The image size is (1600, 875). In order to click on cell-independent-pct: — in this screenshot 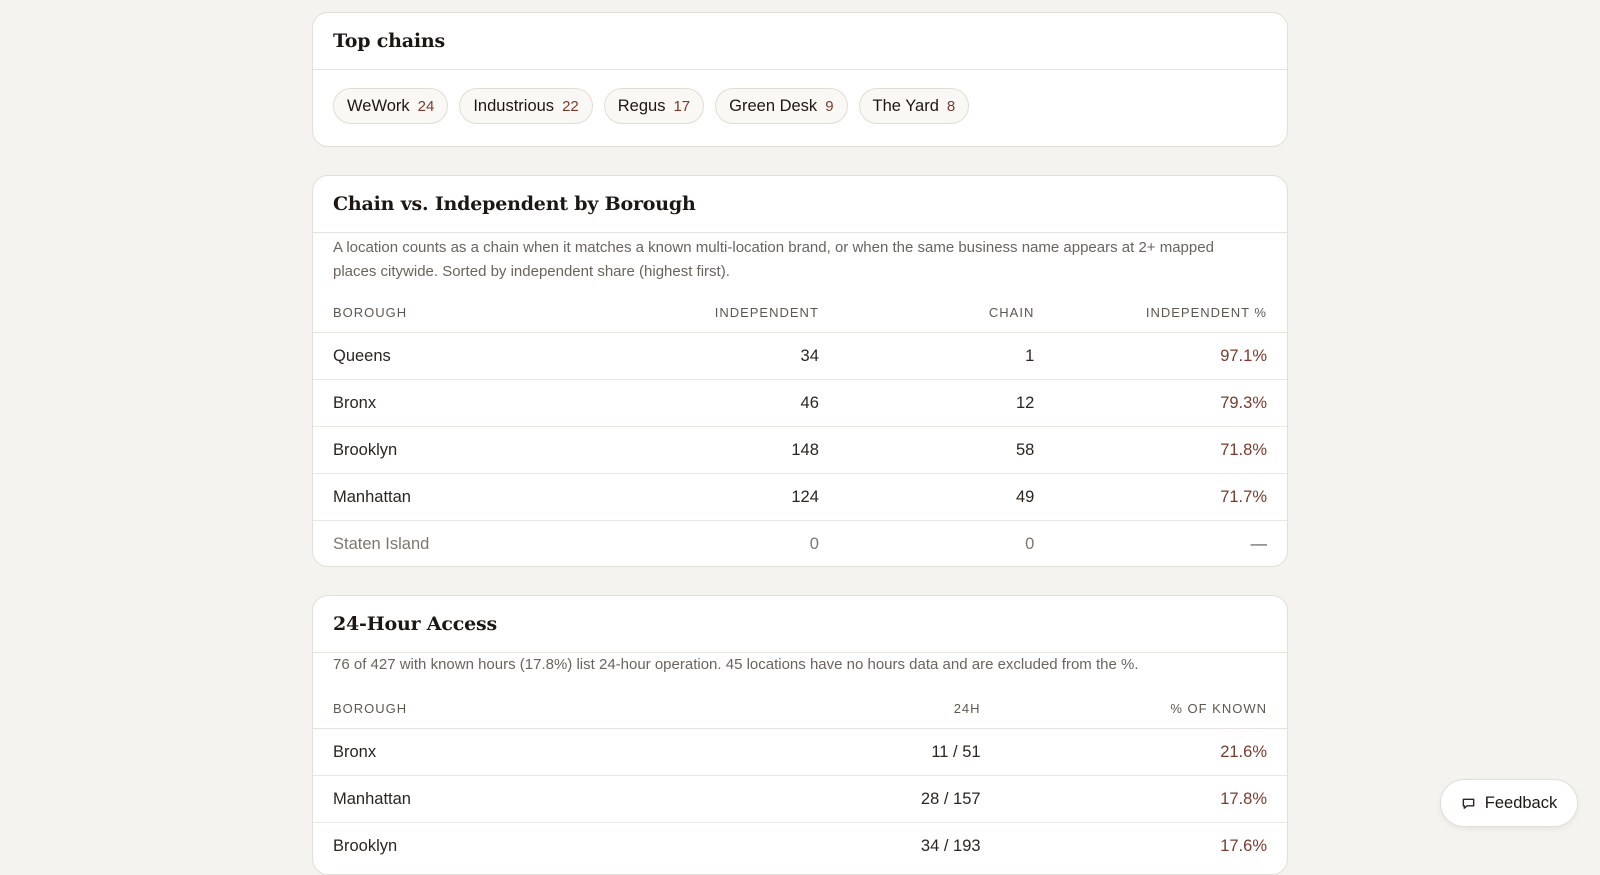, I will do `click(1259, 543)`.